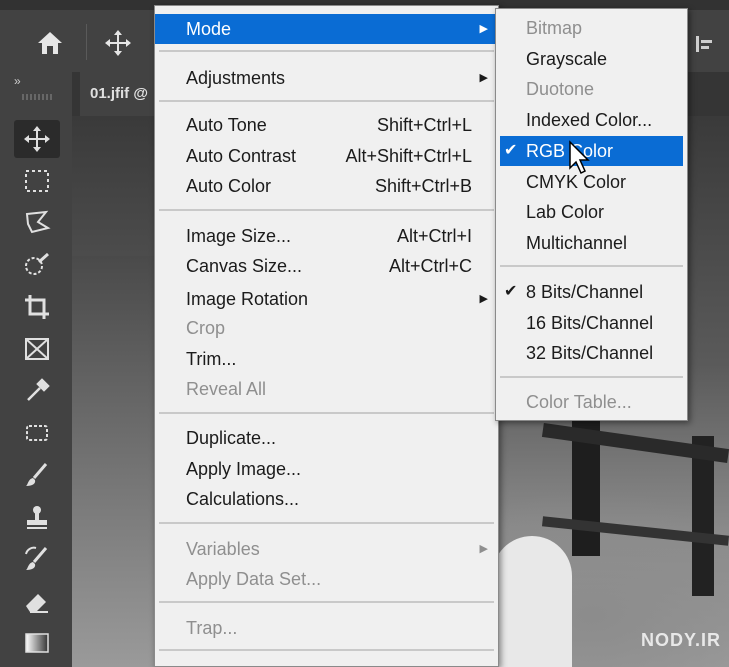  What do you see at coordinates (408, 156) in the screenshot?
I see `menu-item-shortcut: Alt+Shift+Ctrl+L` at bounding box center [408, 156].